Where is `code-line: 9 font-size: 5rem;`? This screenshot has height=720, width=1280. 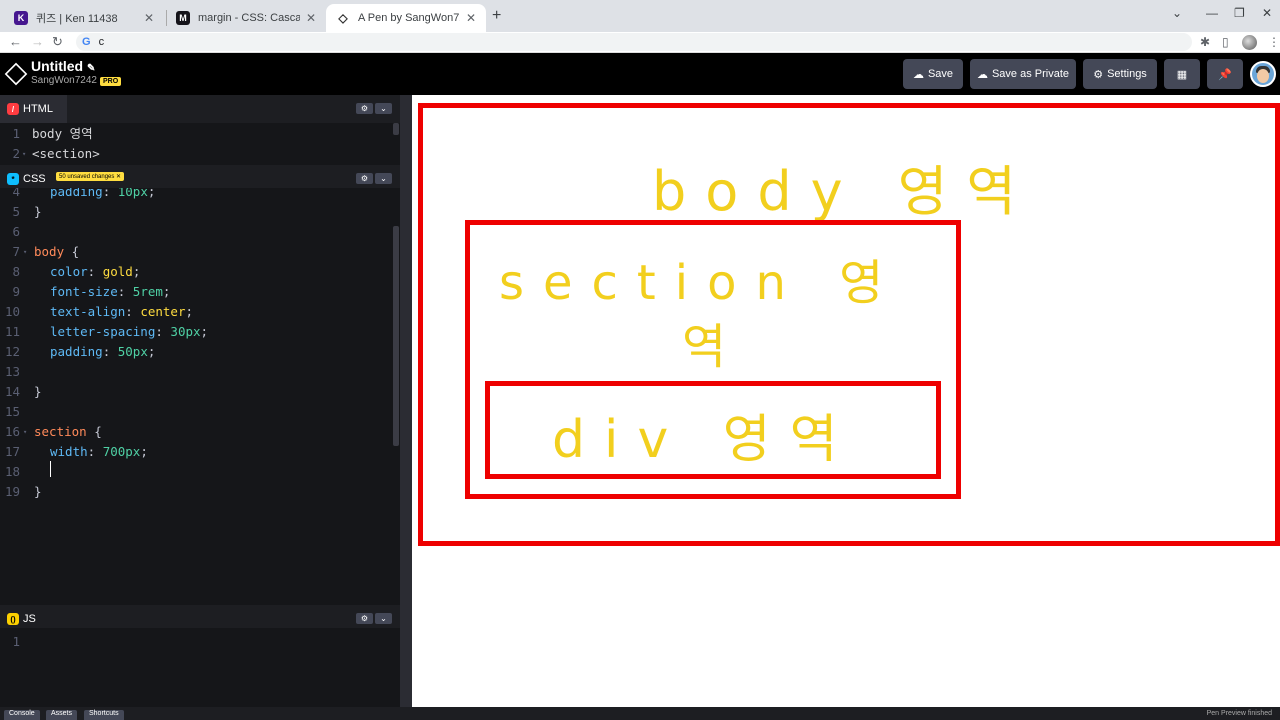 code-line: 9 font-size: 5rem; is located at coordinates (91, 291).